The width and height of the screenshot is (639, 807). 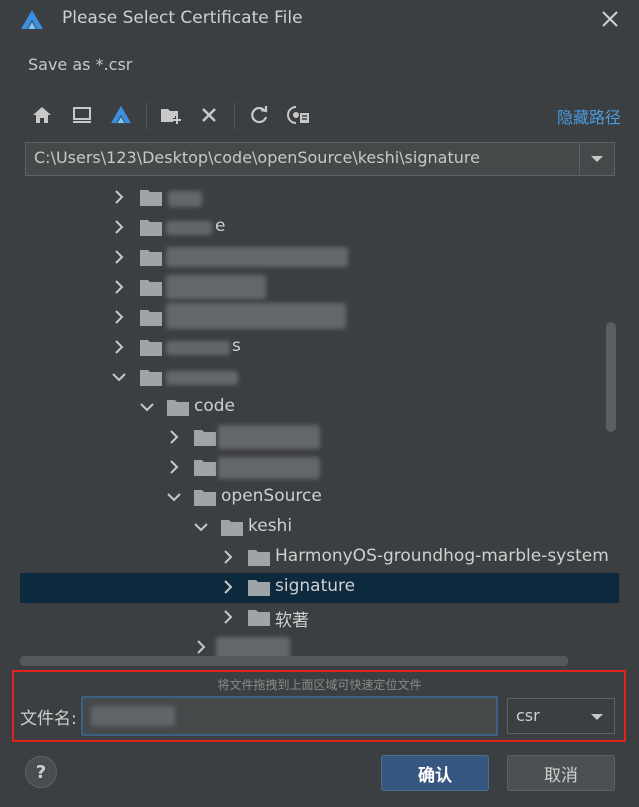 What do you see at coordinates (319, 228) in the screenshot?
I see `tree-row: e` at bounding box center [319, 228].